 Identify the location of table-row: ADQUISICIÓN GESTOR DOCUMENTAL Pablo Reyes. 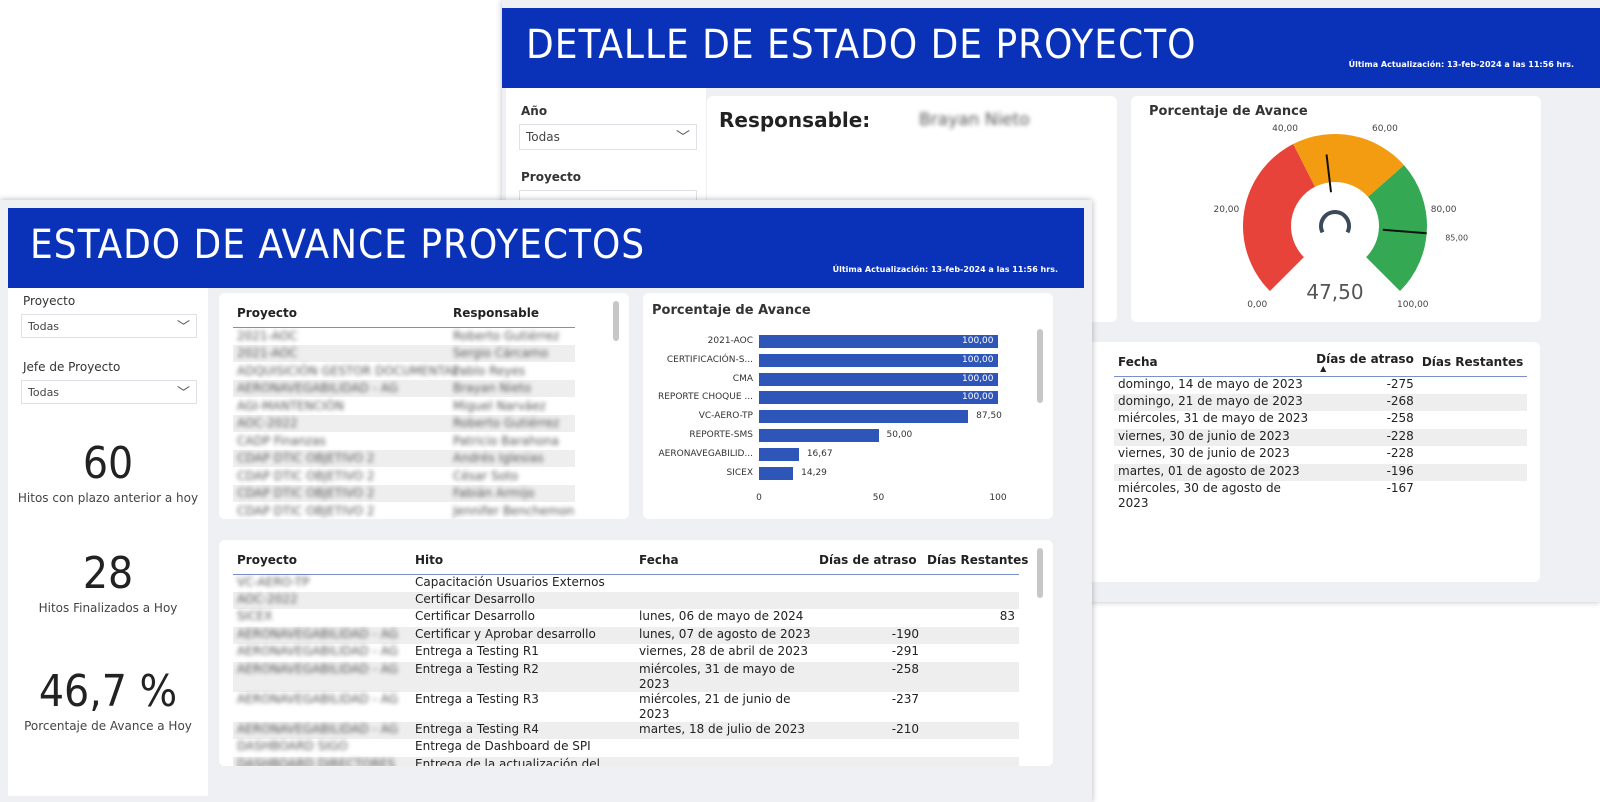
(404, 371).